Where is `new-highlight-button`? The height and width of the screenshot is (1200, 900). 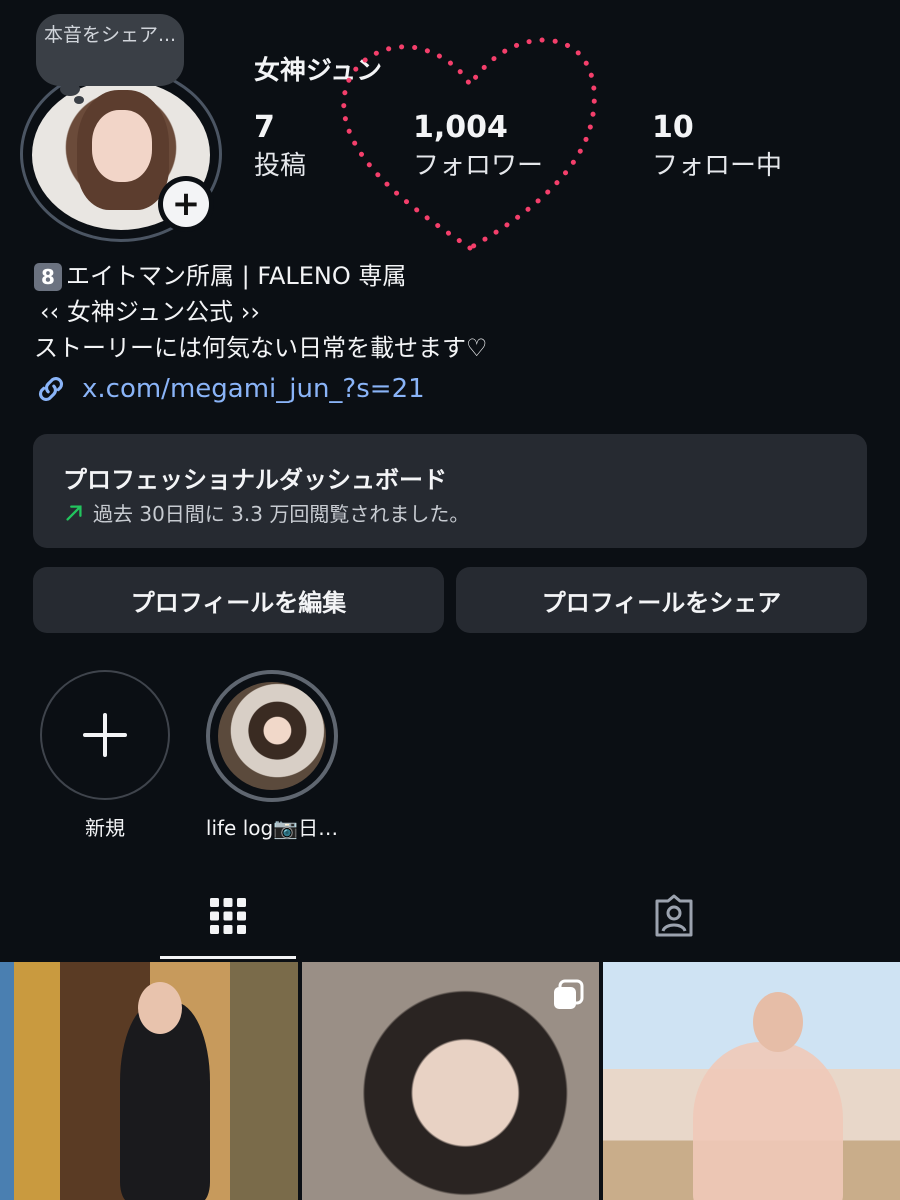
new-highlight-button is located at coordinates (105, 735).